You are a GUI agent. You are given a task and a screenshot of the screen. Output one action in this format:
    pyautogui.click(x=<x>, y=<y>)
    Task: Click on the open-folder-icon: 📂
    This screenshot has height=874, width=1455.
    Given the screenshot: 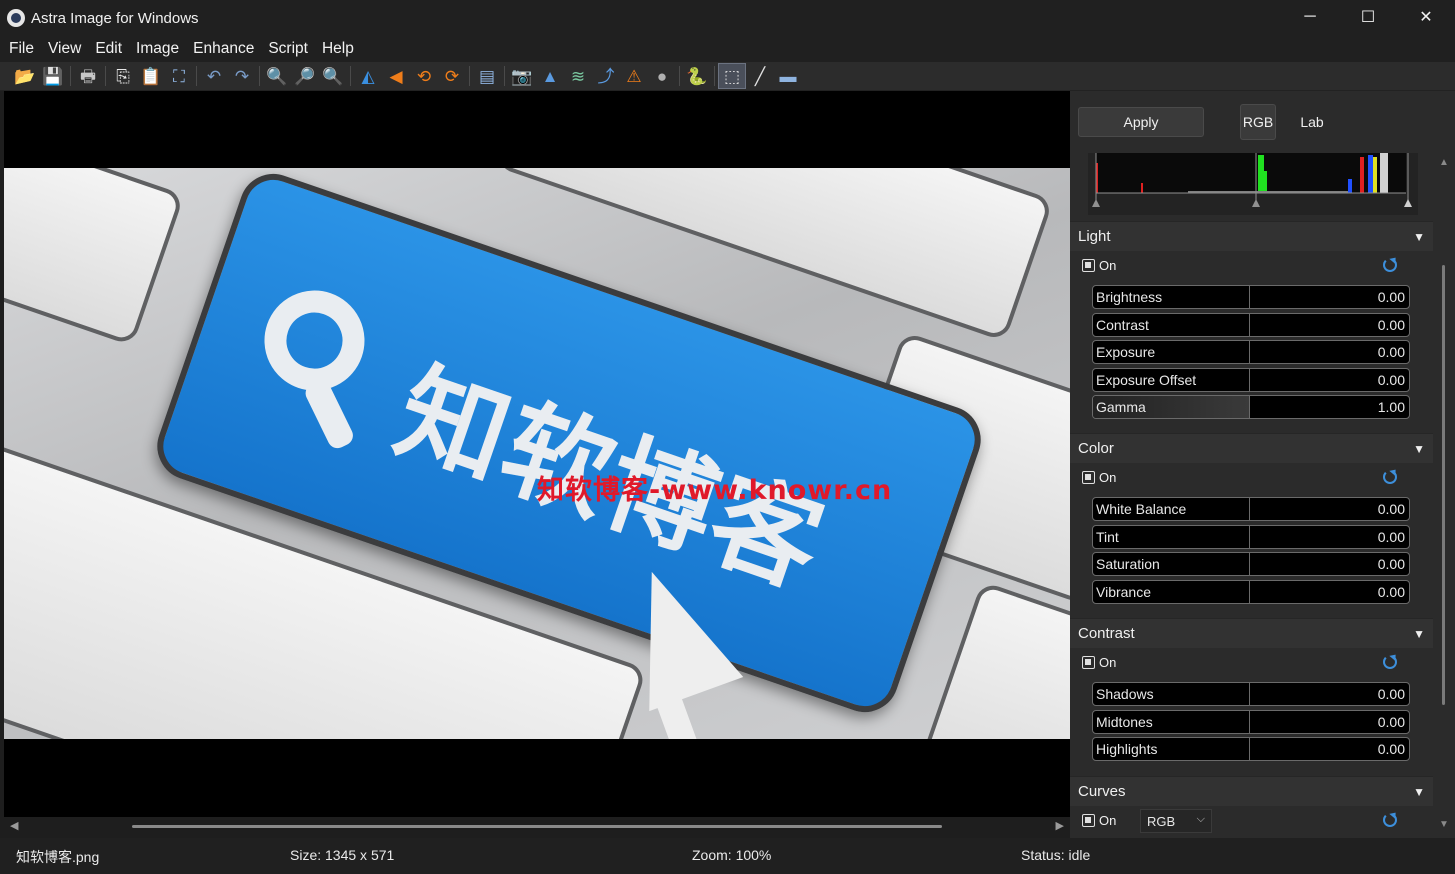 What is the action you would take?
    pyautogui.click(x=25, y=76)
    